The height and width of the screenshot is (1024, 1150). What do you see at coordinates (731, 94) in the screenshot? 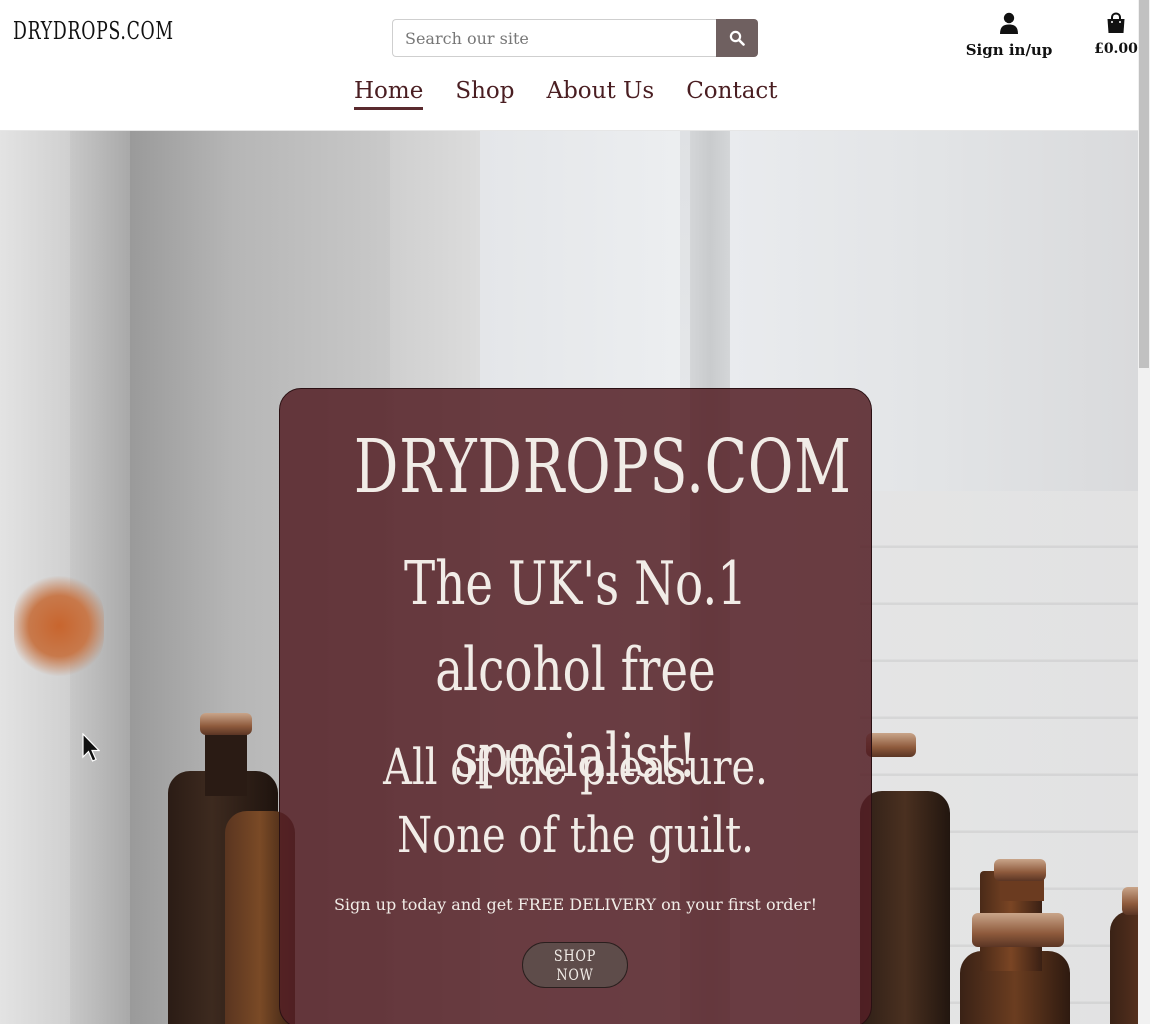
I see `nav-contact: Contact` at bounding box center [731, 94].